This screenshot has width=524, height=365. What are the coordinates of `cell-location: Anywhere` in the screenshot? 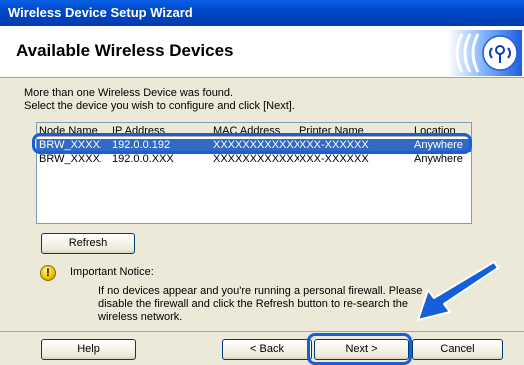 It's located at (438, 159).